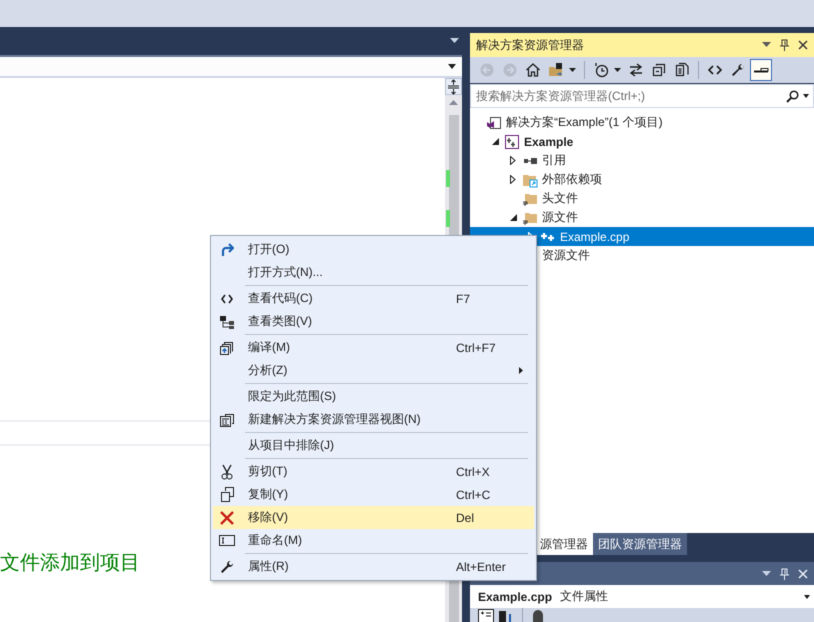 This screenshot has height=622, width=814. I want to click on copy-icon, so click(227, 494).